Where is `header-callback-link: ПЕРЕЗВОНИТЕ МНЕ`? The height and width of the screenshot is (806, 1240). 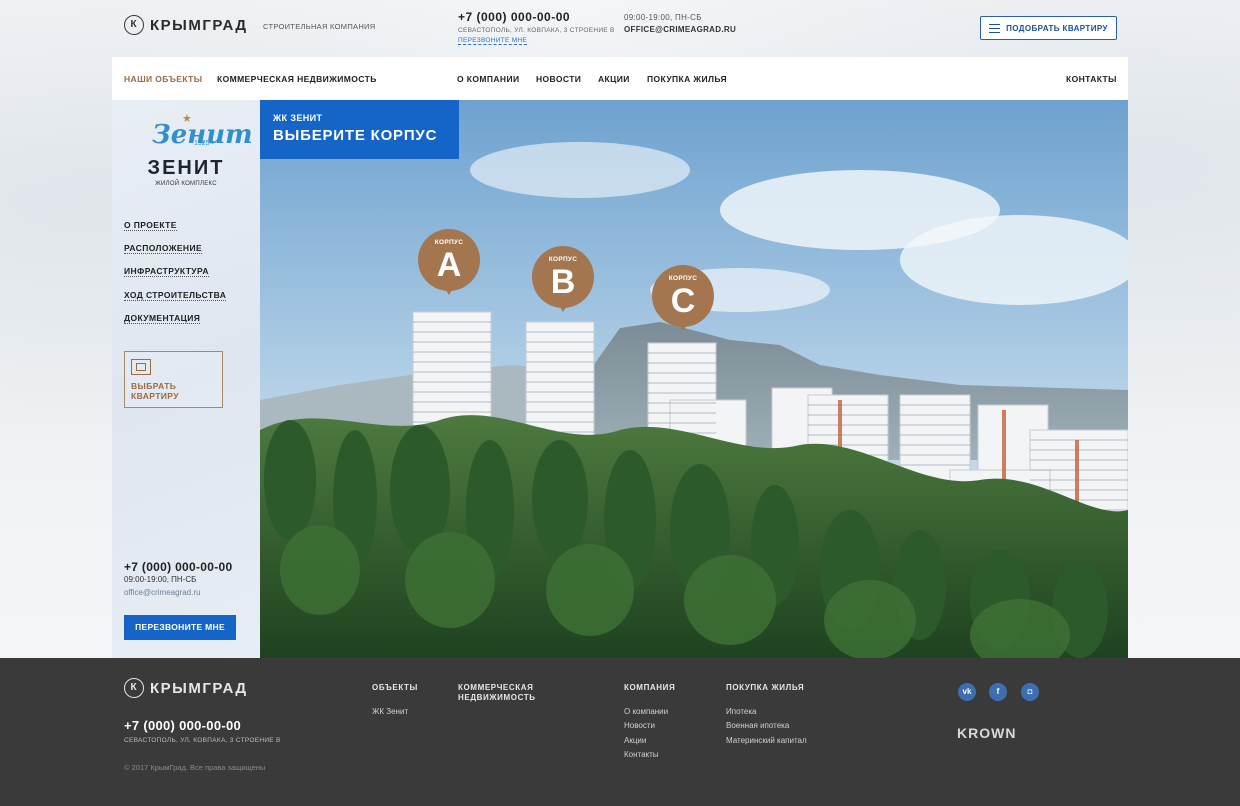 header-callback-link: ПЕРЕЗВОНИТЕ МНЕ is located at coordinates (493, 41).